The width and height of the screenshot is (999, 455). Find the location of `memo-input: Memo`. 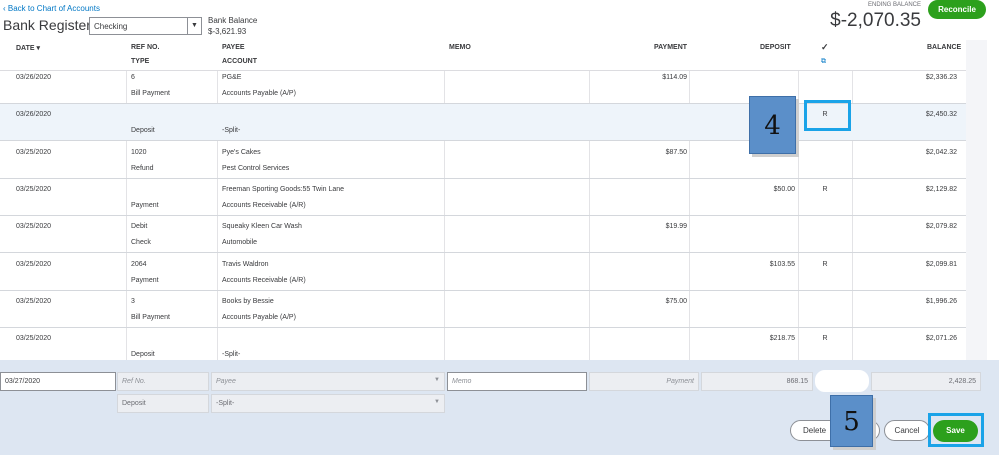

memo-input: Memo is located at coordinates (517, 381).